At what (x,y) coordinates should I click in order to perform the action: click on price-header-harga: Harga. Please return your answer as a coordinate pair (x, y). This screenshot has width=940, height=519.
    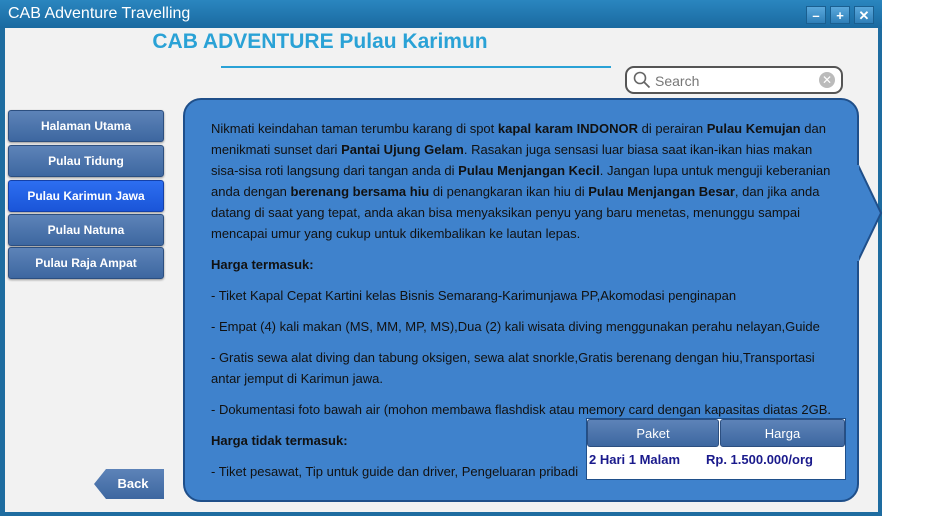
    Looking at the image, I should click on (782, 433).